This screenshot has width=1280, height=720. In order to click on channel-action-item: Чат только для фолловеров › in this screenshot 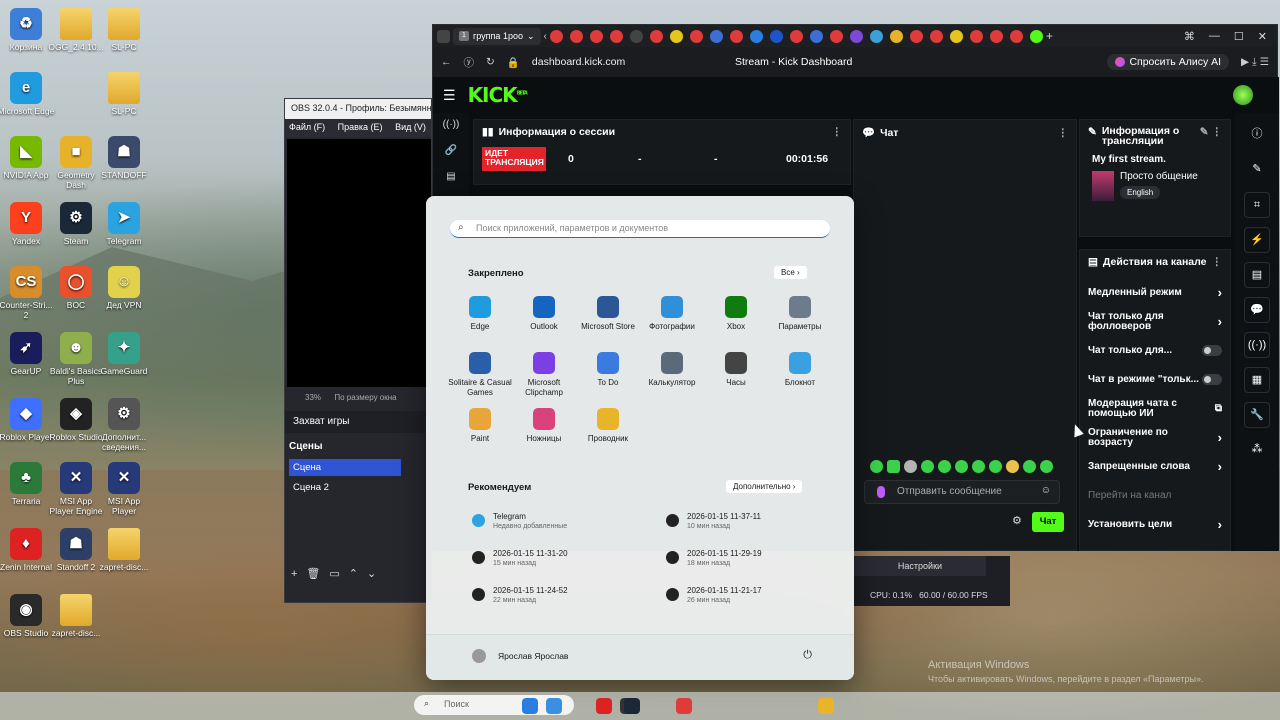, I will do `click(1155, 321)`.